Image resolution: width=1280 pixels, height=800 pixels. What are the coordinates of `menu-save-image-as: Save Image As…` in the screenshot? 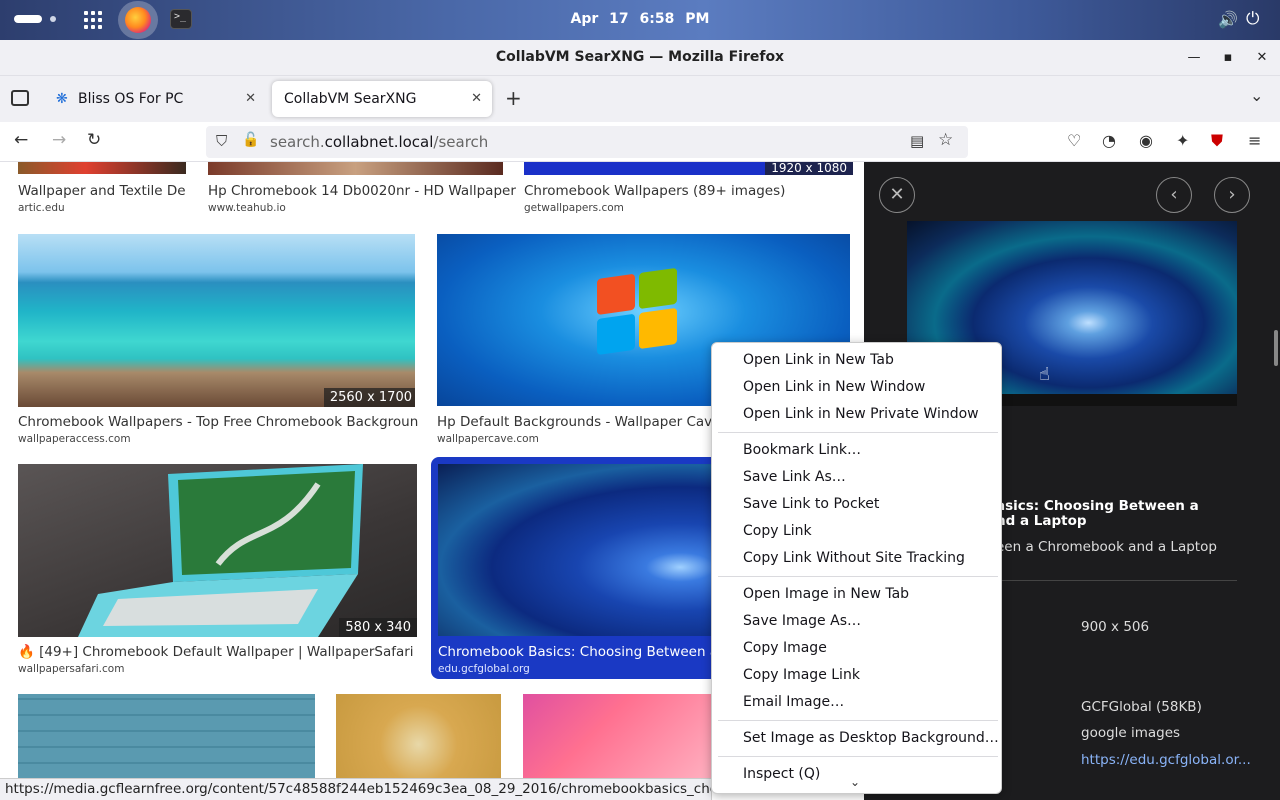 It's located at (802, 621).